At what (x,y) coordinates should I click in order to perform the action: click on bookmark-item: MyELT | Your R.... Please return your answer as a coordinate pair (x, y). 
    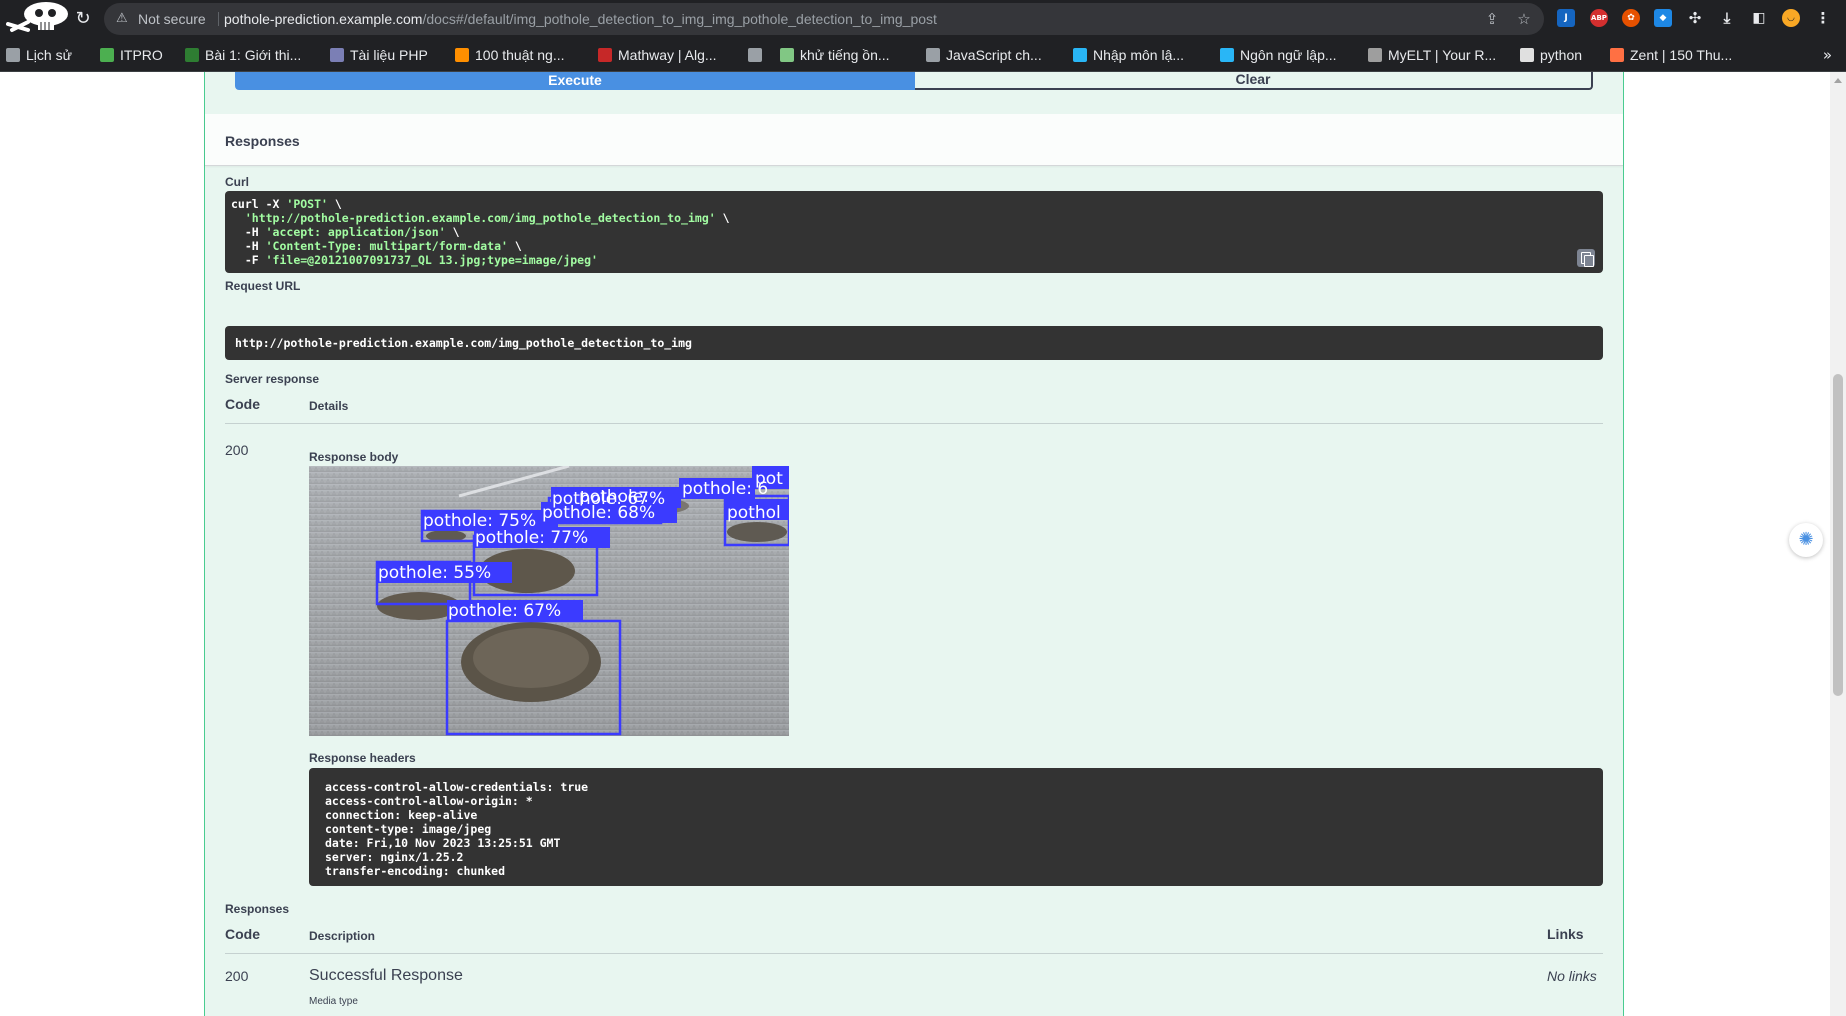
    Looking at the image, I should click on (1432, 55).